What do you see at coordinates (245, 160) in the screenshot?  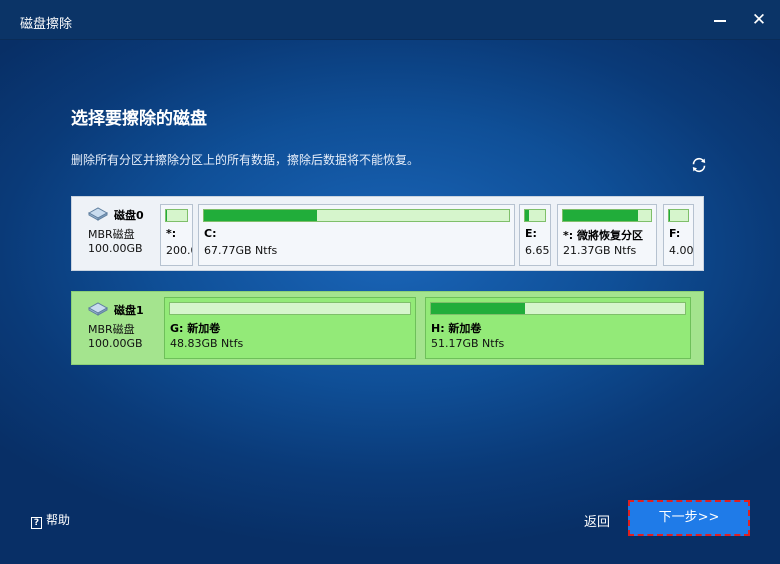 I see `page-description: 删除所有分区并擦除分区上的所有数据，擦除后数据将不能恢复。` at bounding box center [245, 160].